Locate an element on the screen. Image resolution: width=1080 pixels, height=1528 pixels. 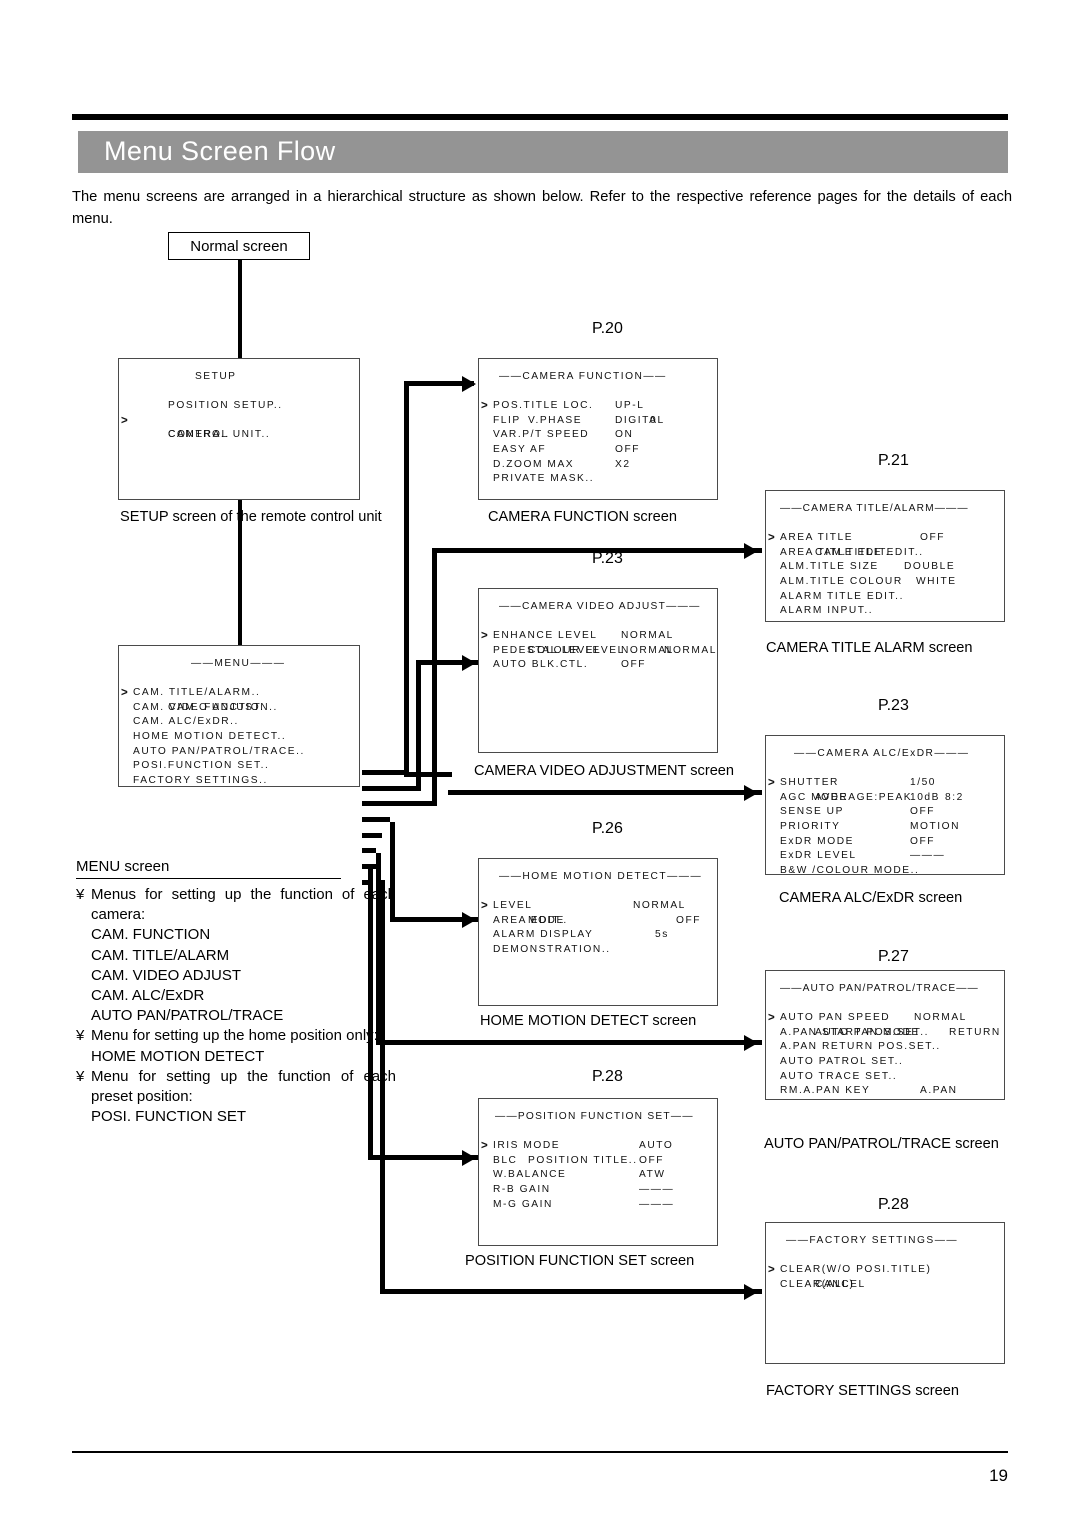
connector-fs-h is located at coordinates (571, 1291).